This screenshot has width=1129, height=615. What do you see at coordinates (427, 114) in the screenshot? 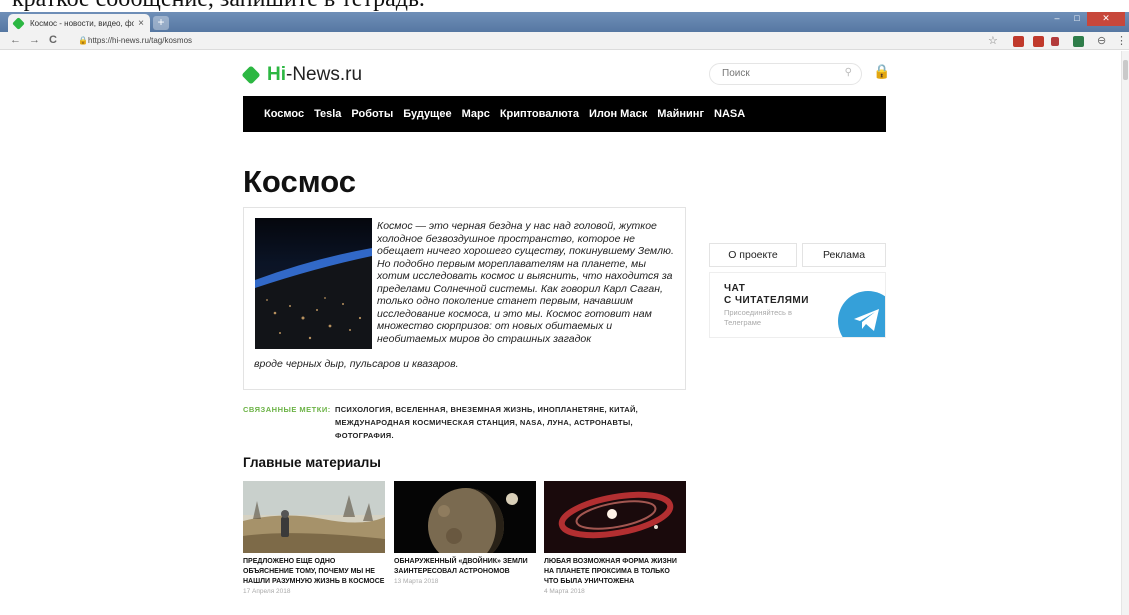
I see `menu-item-future: Будущее` at bounding box center [427, 114].